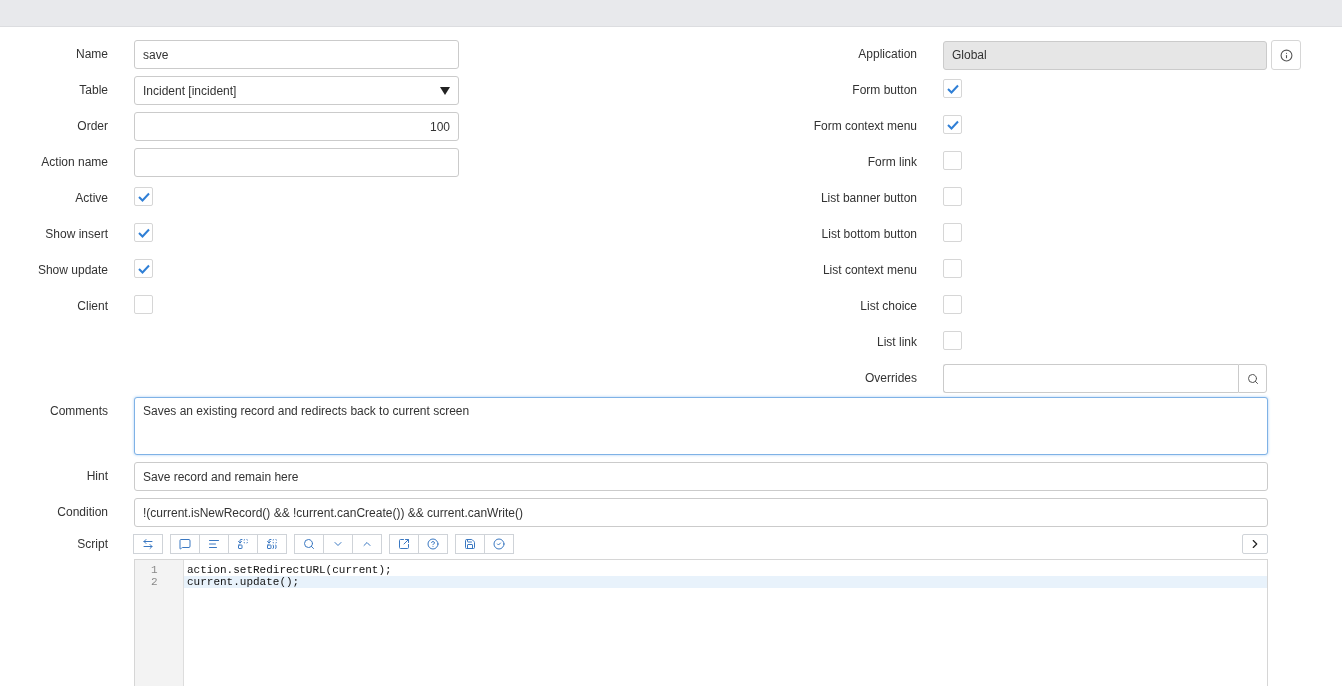 The width and height of the screenshot is (1342, 686). I want to click on number-field: 100, so click(296, 126).